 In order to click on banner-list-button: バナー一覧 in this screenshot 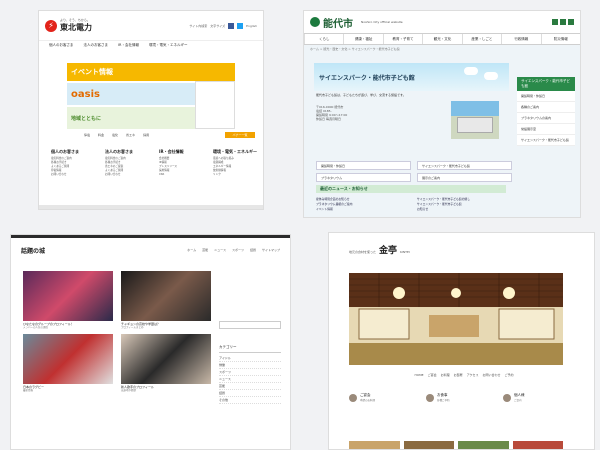, I will do `click(240, 135)`.